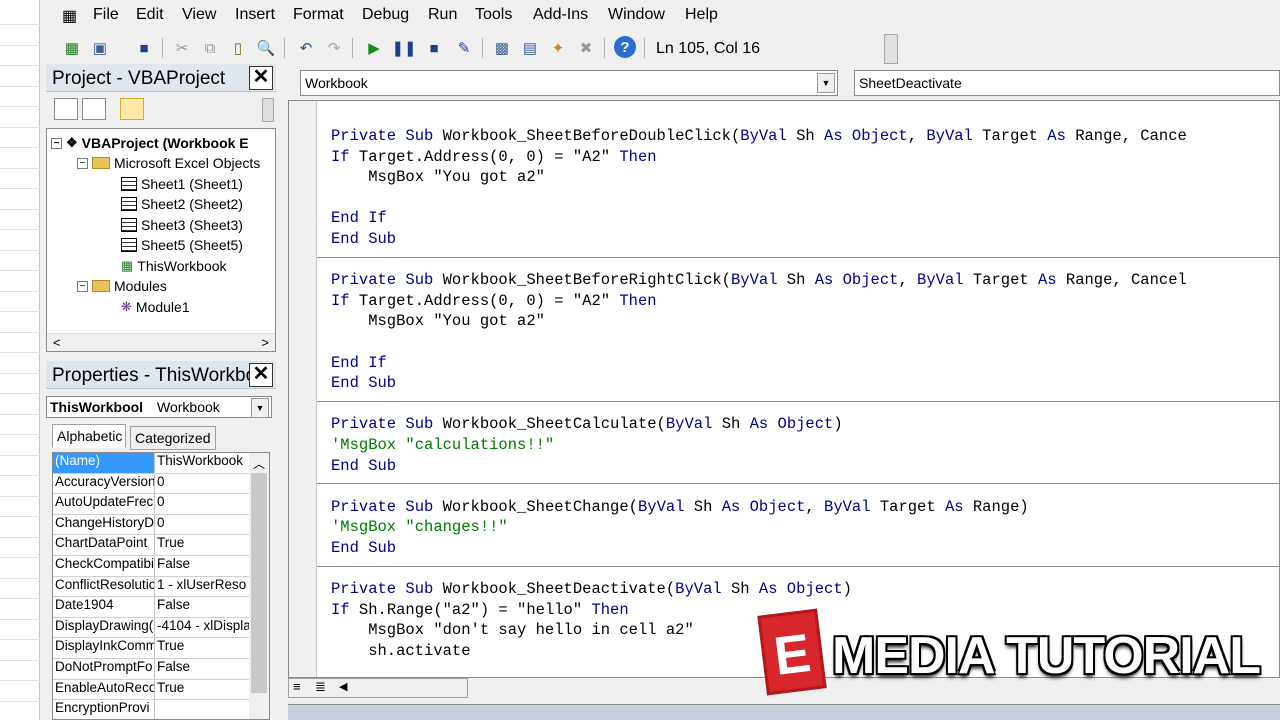 The width and height of the screenshot is (1280, 720). What do you see at coordinates (151, 587) in the screenshot?
I see `property-row: ConflictResolutic 1 - xlUserReso` at bounding box center [151, 587].